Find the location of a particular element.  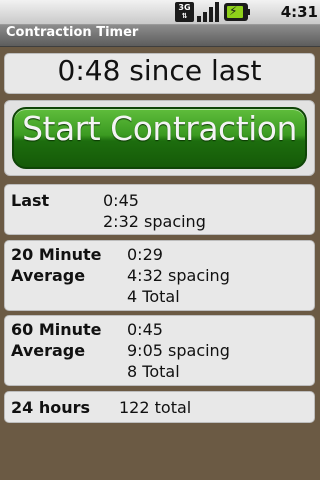

network-type-label: 3G is located at coordinates (184, 7).